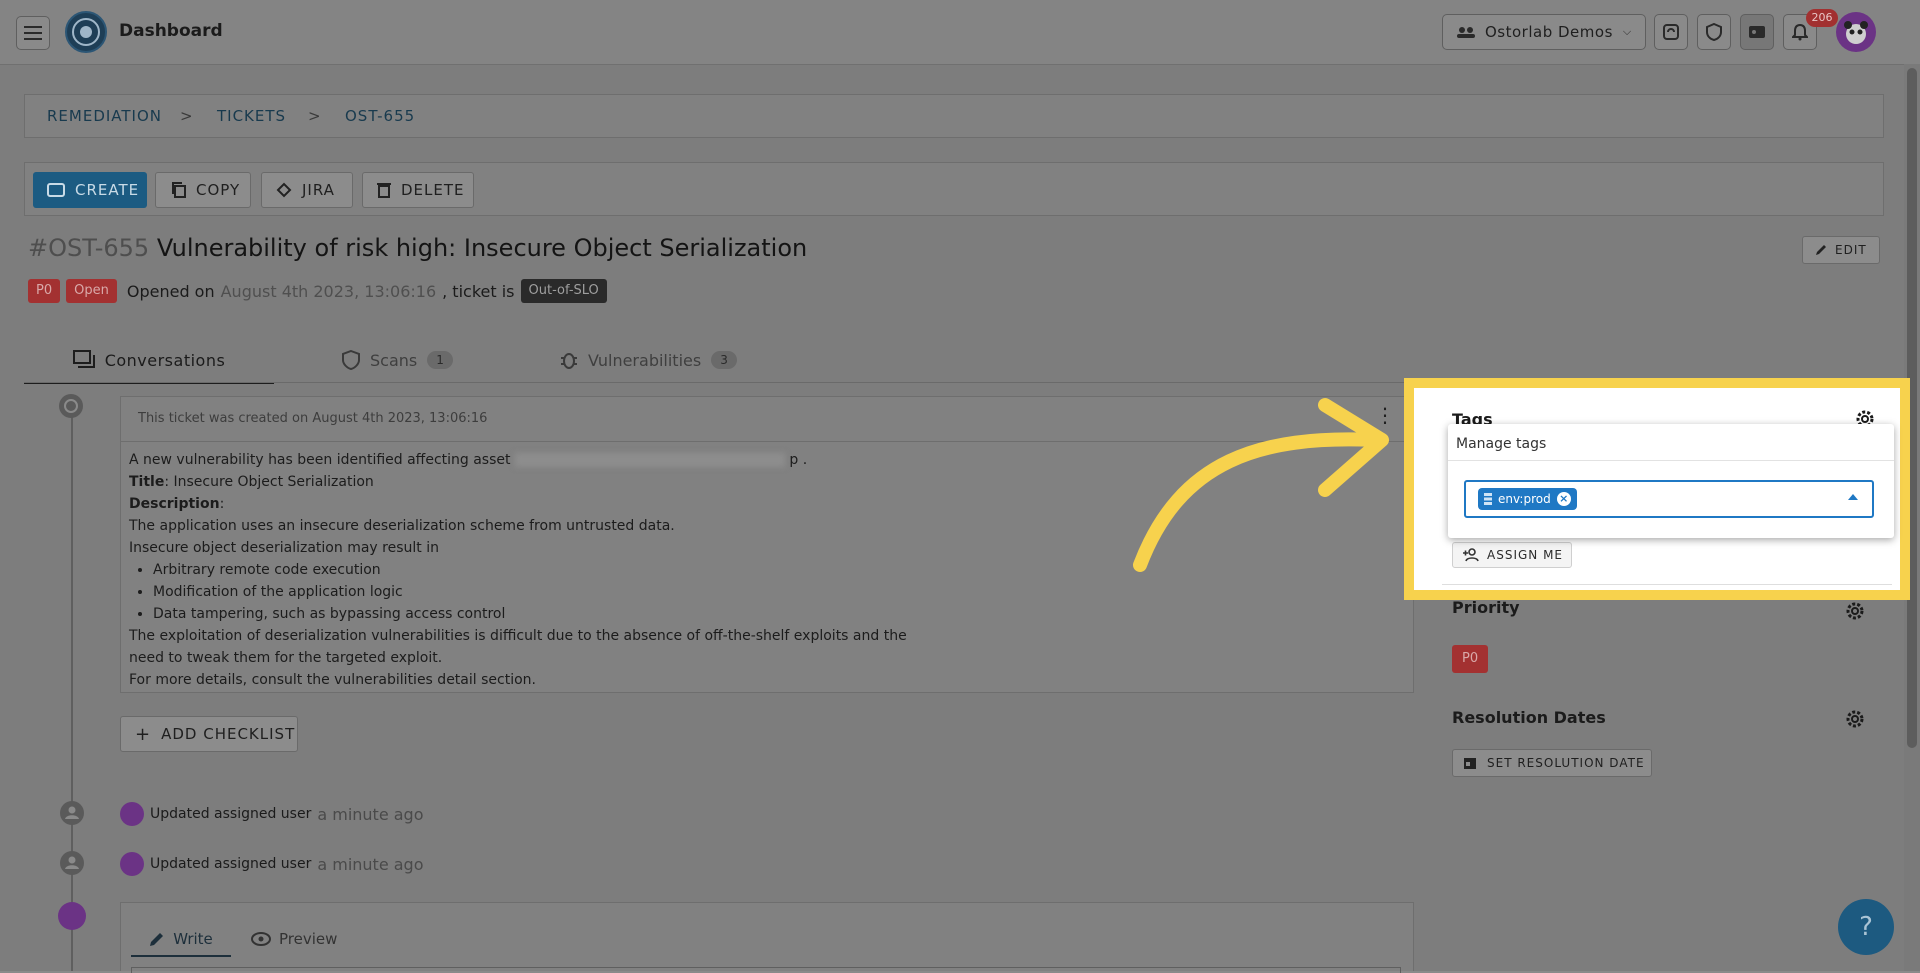 This screenshot has height=973, width=1920. Describe the element at coordinates (1501, 444) in the screenshot. I see `manage-tags-title: Manage tags` at that location.